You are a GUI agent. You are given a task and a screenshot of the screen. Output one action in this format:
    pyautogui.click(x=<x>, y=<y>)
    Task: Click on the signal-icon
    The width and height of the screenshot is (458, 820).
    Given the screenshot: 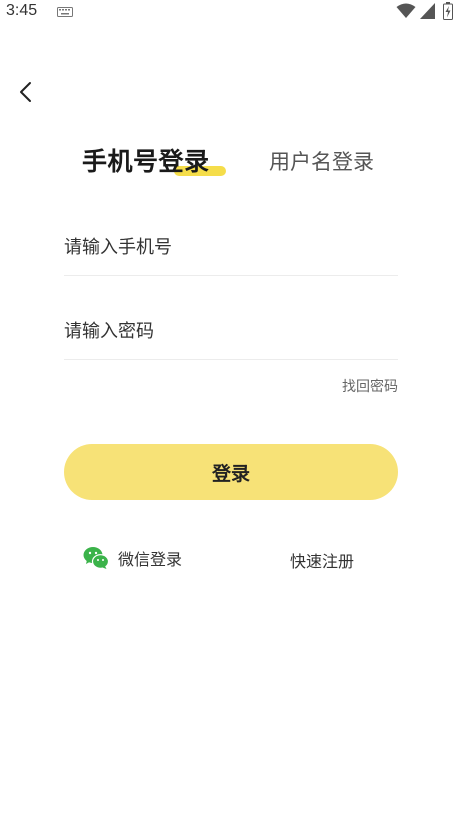 What is the action you would take?
    pyautogui.click(x=427, y=11)
    